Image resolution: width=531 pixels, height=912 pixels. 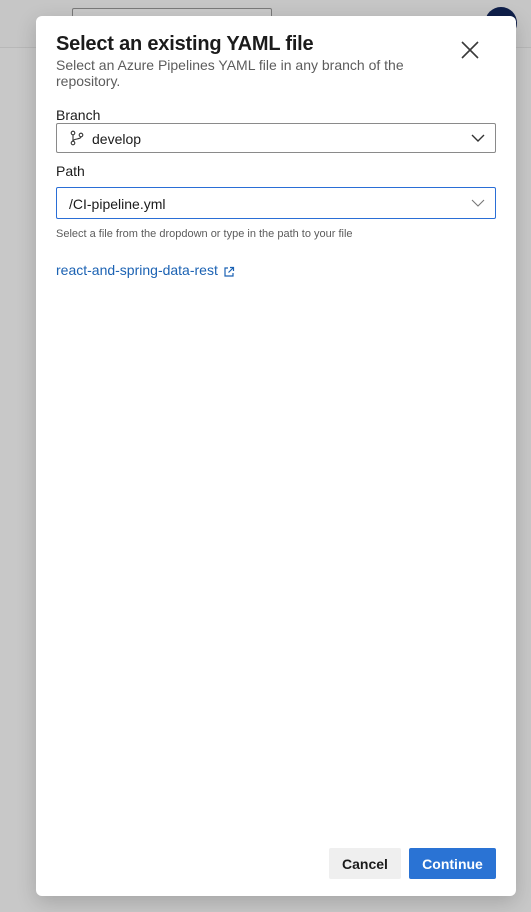 What do you see at coordinates (117, 139) in the screenshot?
I see `branch-value: develop` at bounding box center [117, 139].